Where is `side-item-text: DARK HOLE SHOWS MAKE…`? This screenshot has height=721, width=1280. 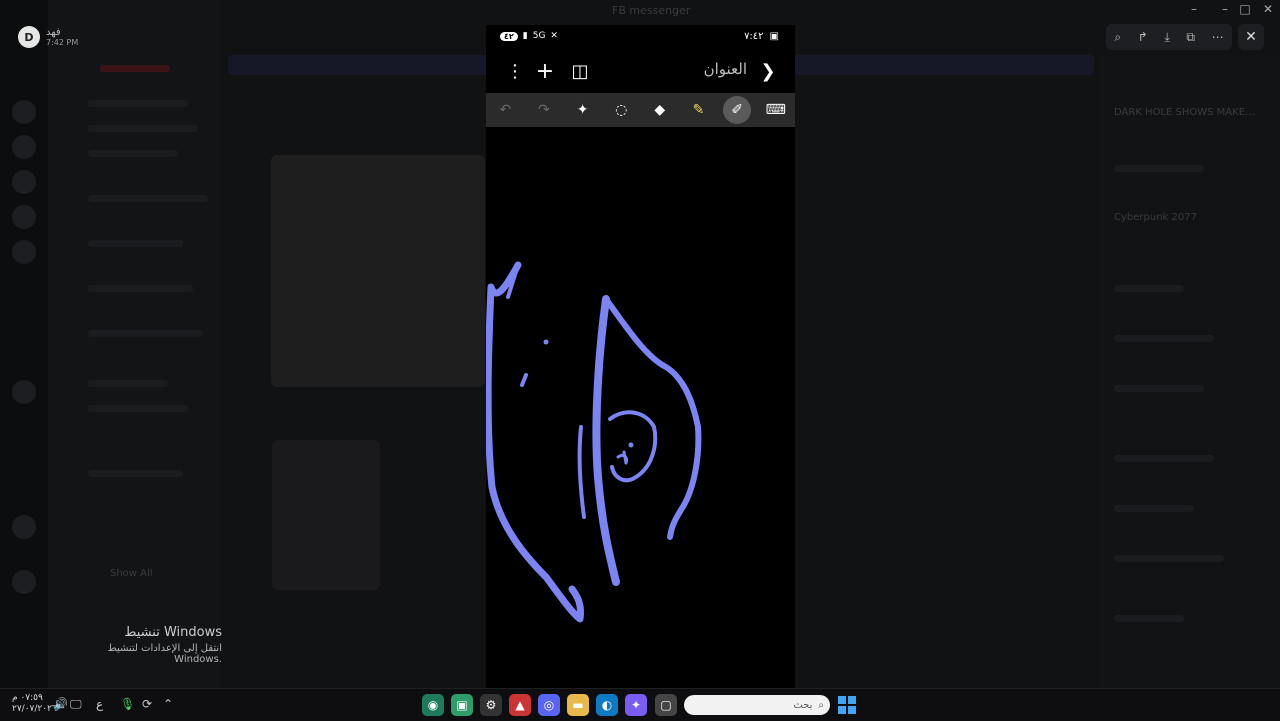 side-item-text: DARK HOLE SHOWS MAKE… is located at coordinates (1184, 112).